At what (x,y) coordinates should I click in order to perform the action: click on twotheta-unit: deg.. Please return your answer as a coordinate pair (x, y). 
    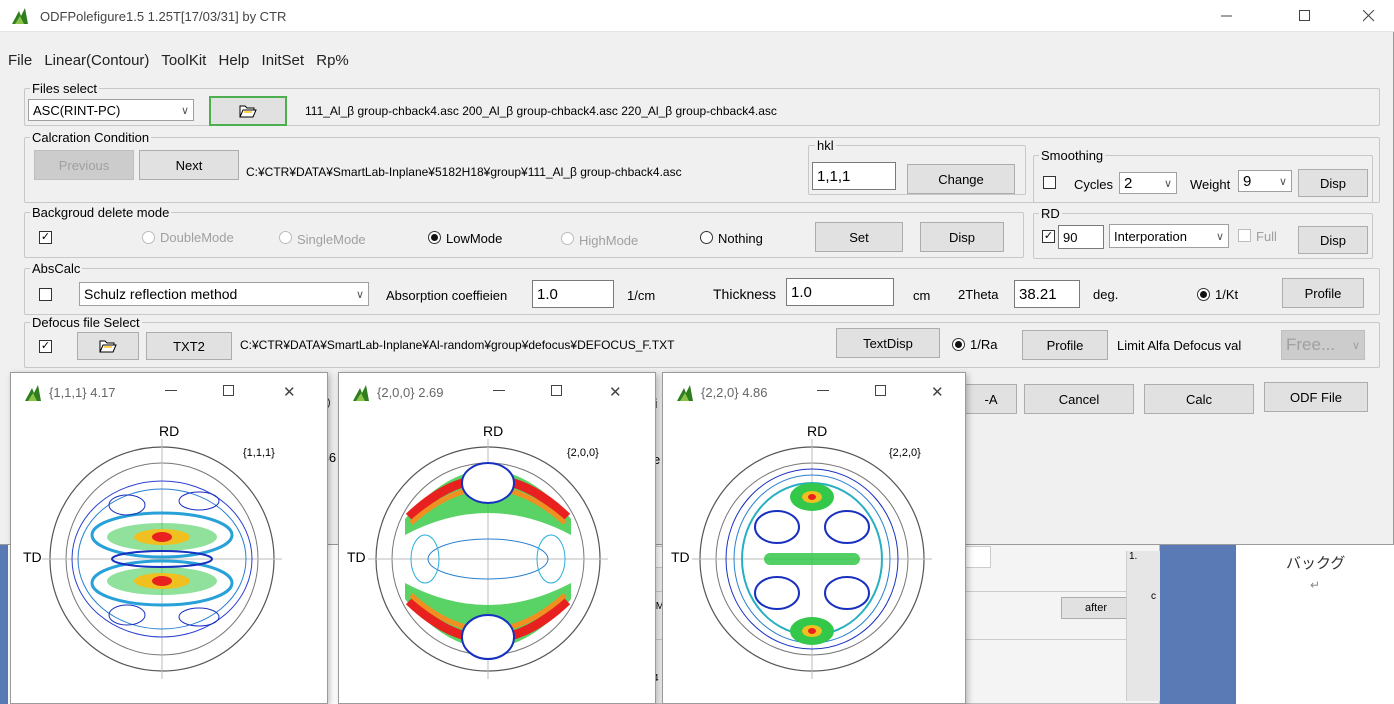
    Looking at the image, I should click on (1106, 294).